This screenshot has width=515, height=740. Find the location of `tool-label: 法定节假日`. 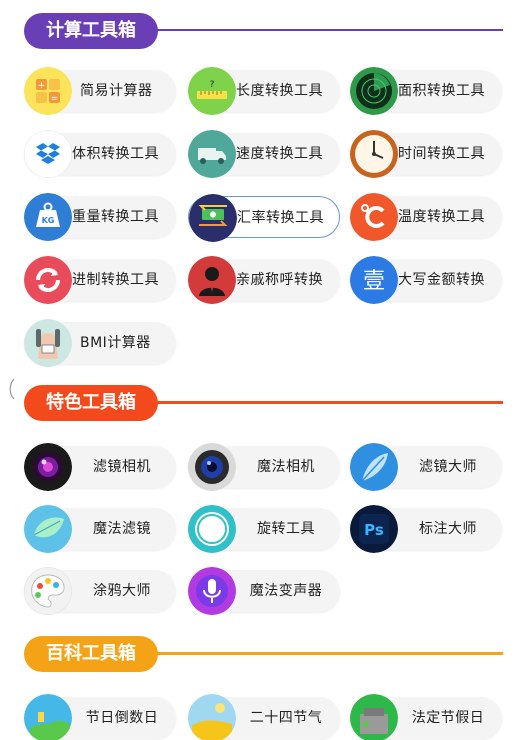

tool-label: 法定节假日 is located at coordinates (448, 718).